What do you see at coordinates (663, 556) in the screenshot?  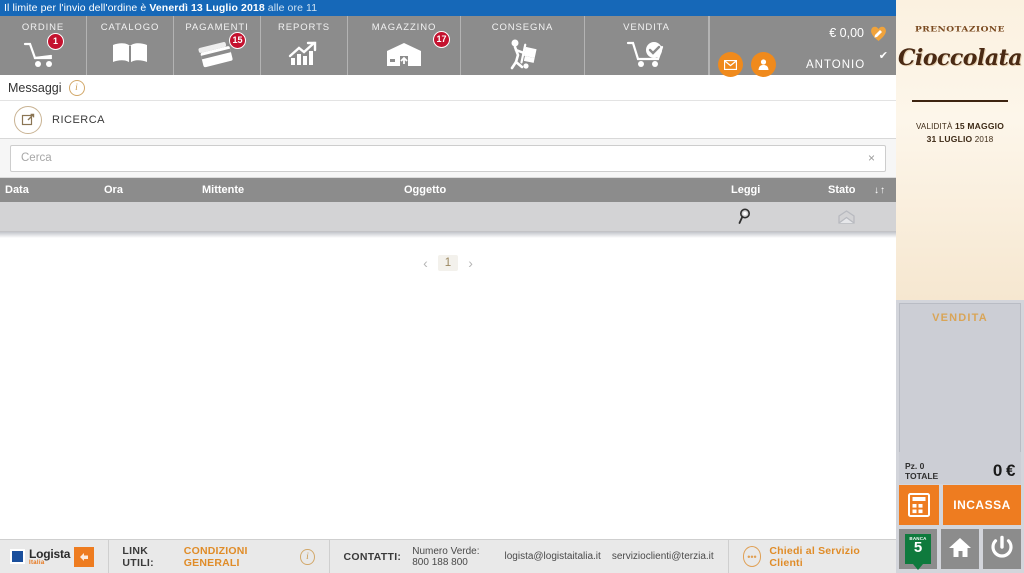 I see `contacts-email-2: servizioclienti@terzia.it` at bounding box center [663, 556].